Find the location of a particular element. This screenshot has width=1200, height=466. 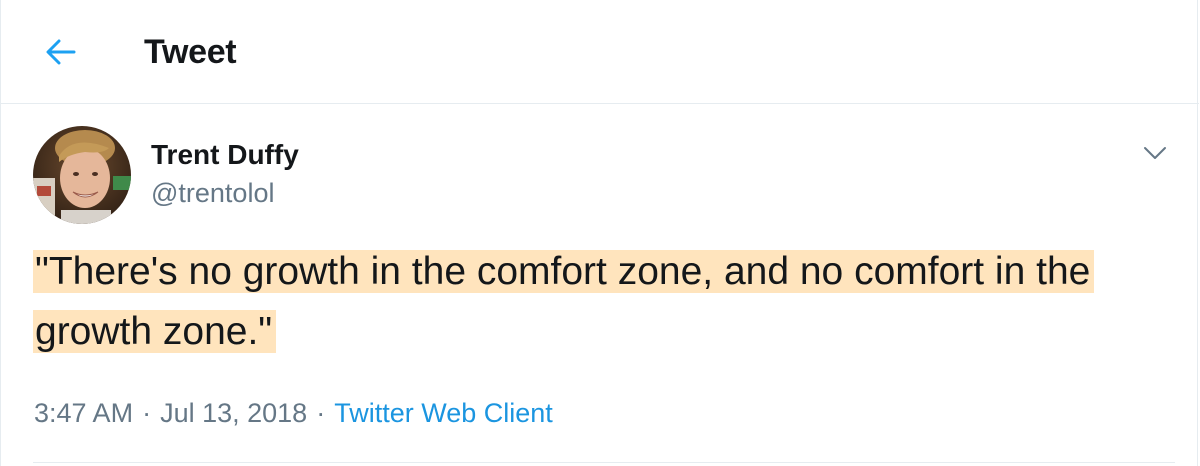

chevron-down-icon is located at coordinates (1155, 153).